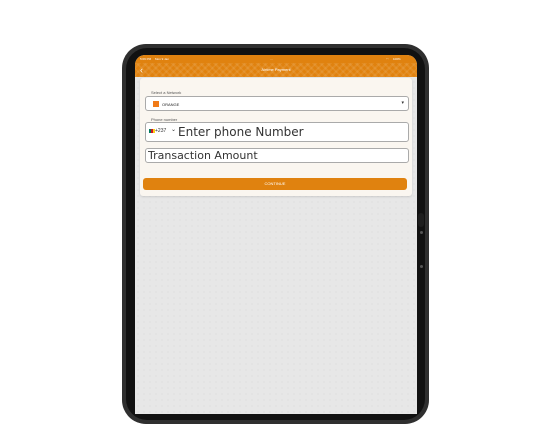 This screenshot has width=552, height=424. Describe the element at coordinates (271, 59) in the screenshot. I see `status-signal: ···` at that location.